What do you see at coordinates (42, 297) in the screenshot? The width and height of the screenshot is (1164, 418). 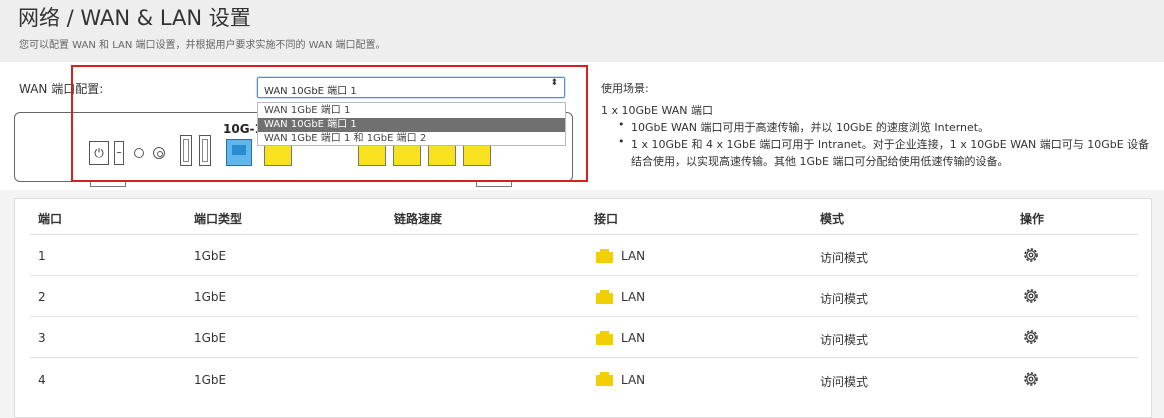 I see `cell-port: 2` at bounding box center [42, 297].